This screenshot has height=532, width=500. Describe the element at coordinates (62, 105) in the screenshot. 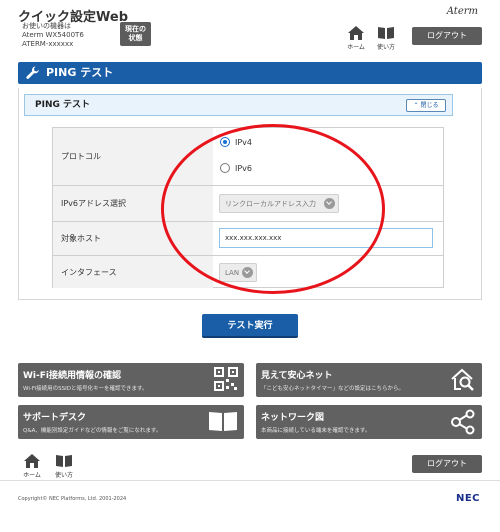

I see `section-title: PING テスト` at that location.